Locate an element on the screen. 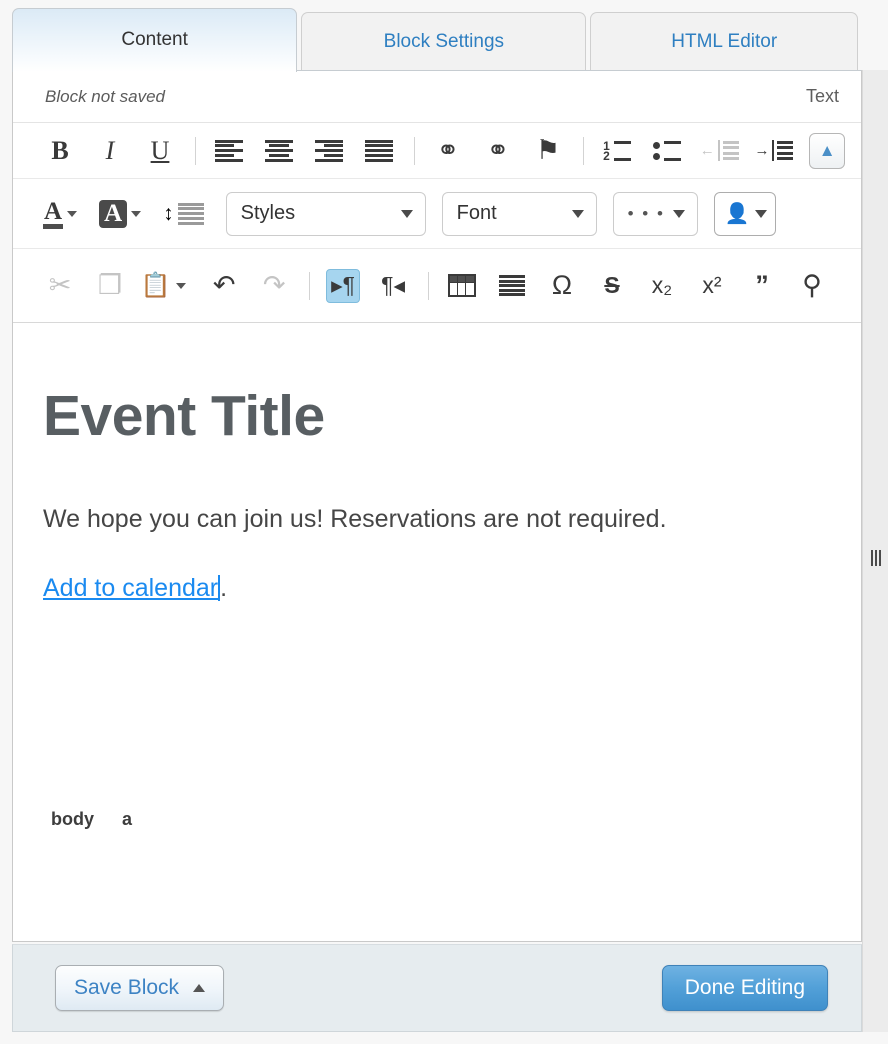  align-center-icon is located at coordinates (278, 150).